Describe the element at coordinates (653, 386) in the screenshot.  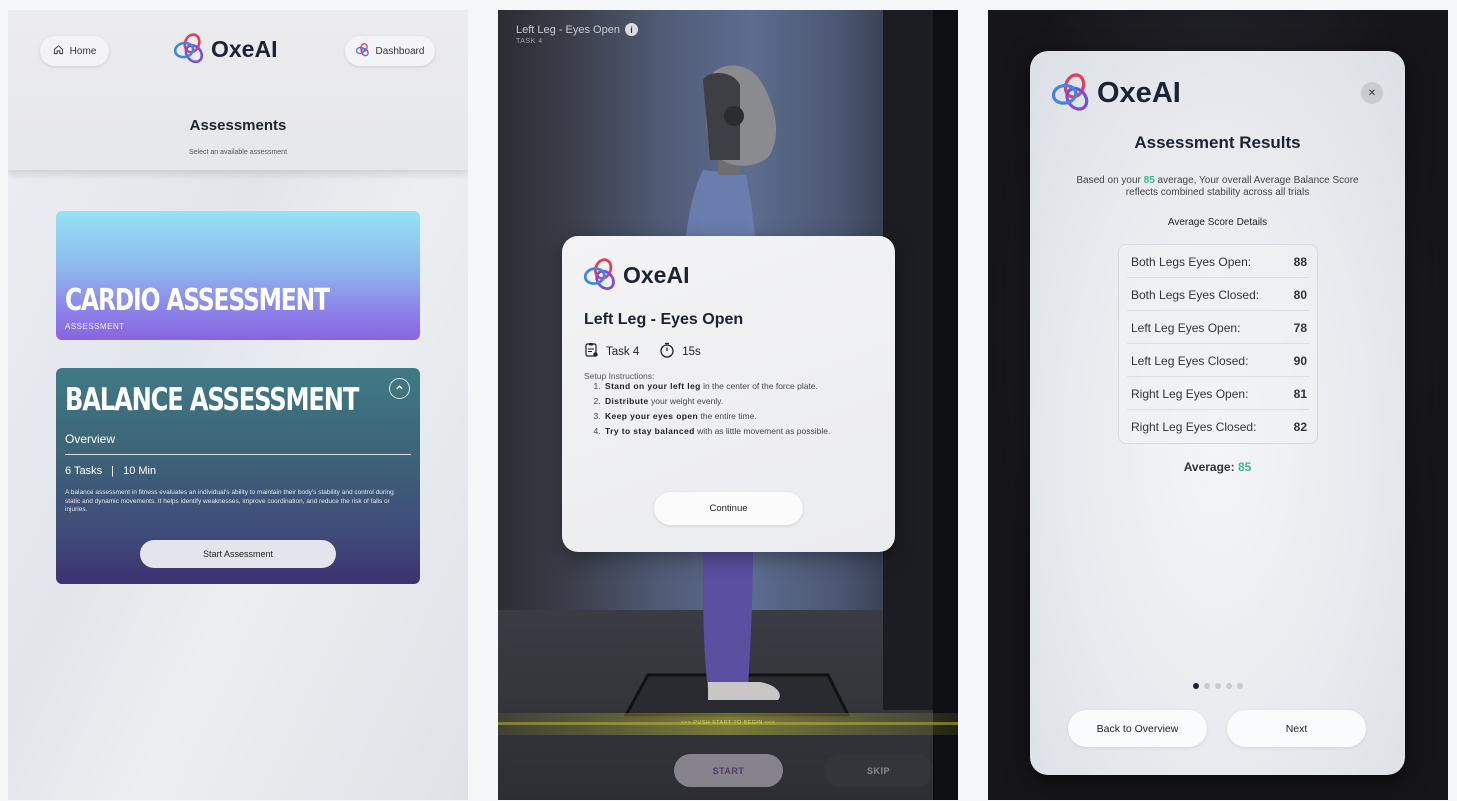
I see `instruction-emphasis: Stand on your left leg` at that location.